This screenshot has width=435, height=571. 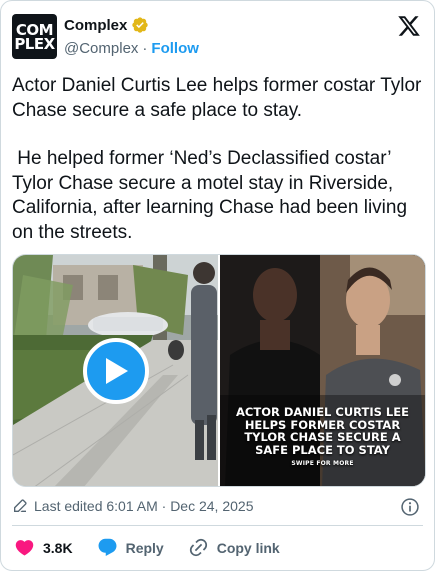 I want to click on info-icon, so click(x=410, y=507).